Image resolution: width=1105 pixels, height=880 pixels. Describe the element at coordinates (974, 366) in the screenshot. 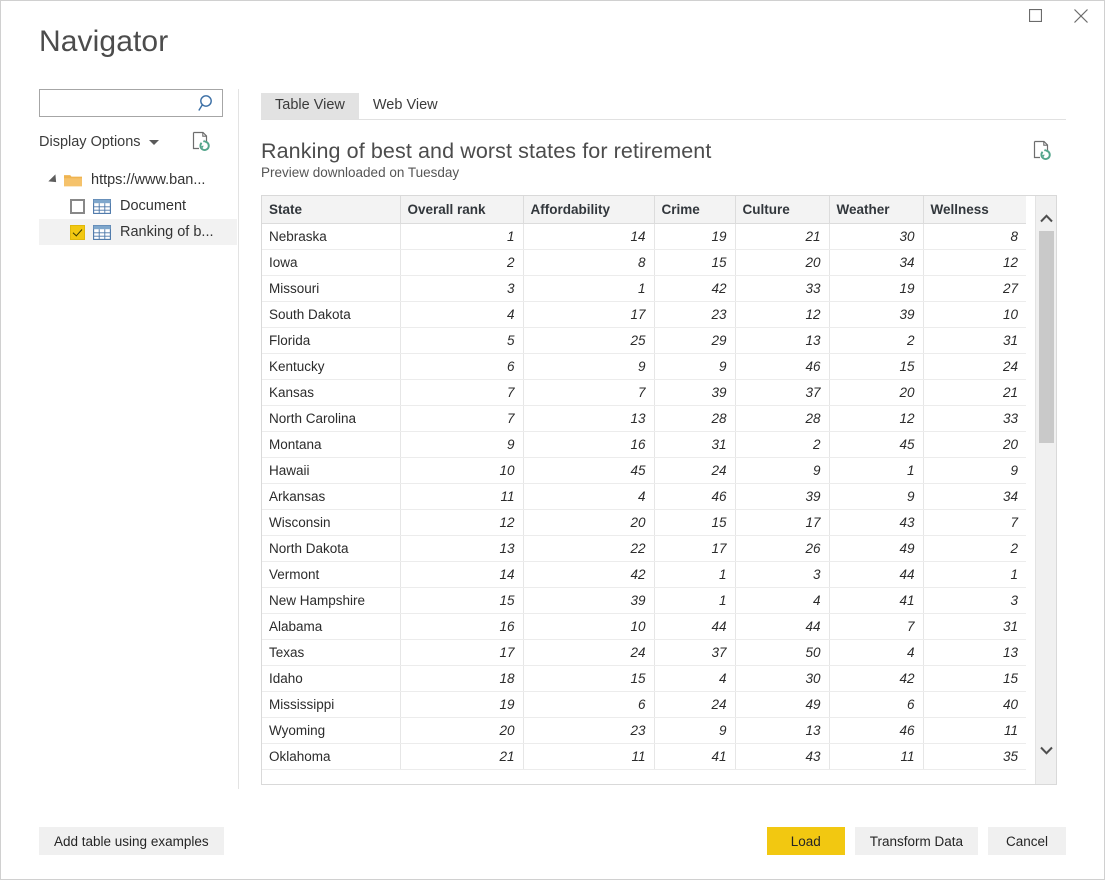

I see `cell-value: 24` at that location.